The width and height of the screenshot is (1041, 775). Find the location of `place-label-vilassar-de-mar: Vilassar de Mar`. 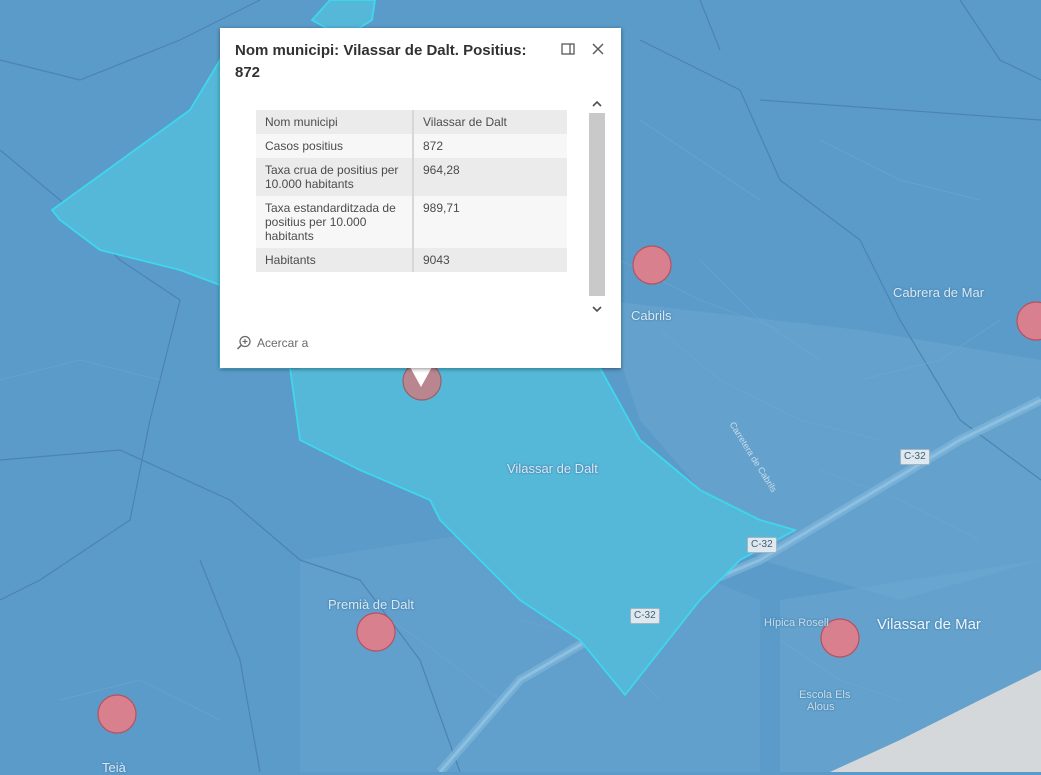

place-label-vilassar-de-mar: Vilassar de Mar is located at coordinates (929, 624).